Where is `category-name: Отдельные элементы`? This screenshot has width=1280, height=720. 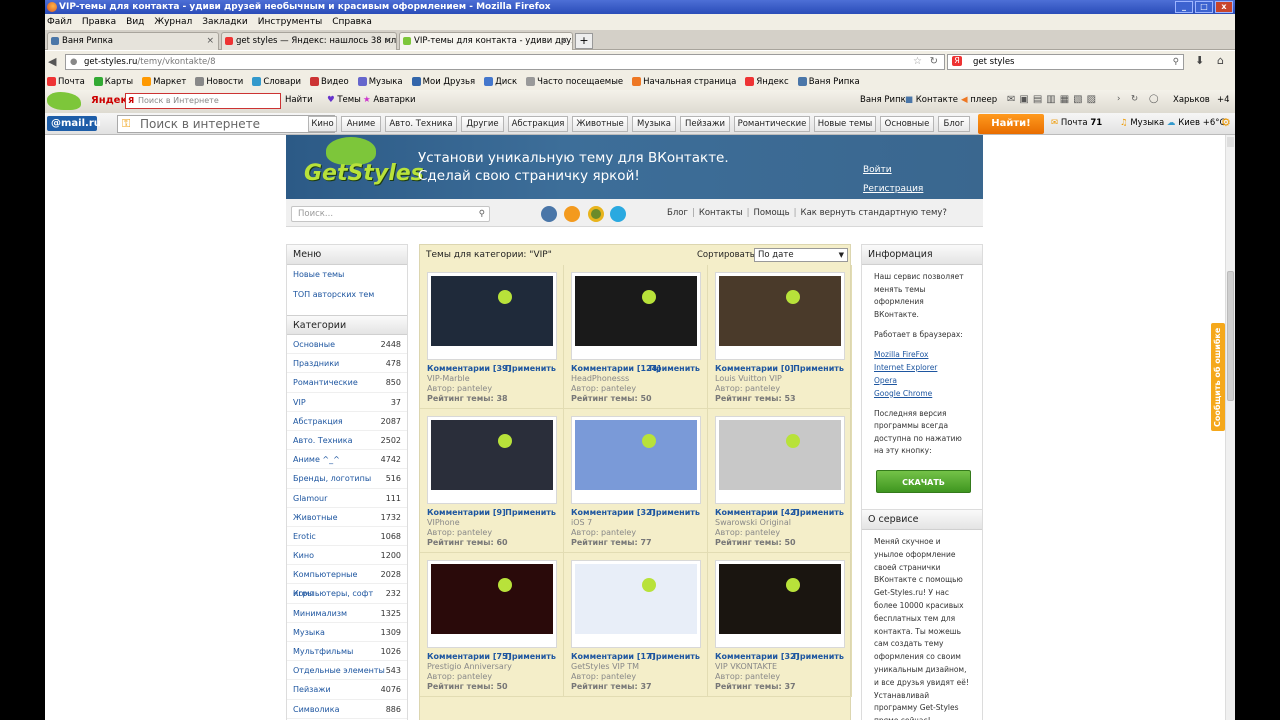
category-name: Отдельные элементы is located at coordinates (339, 670).